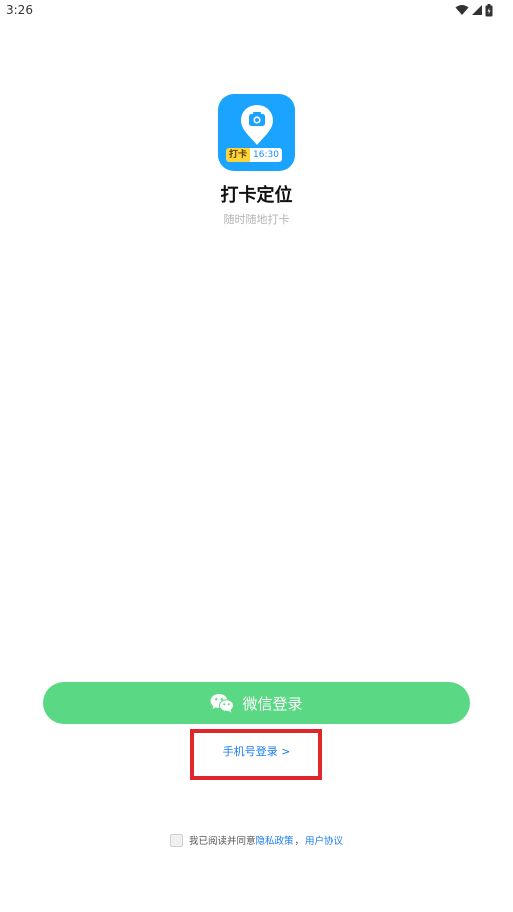 Image resolution: width=513 pixels, height=912 pixels. Describe the element at coordinates (222, 841) in the screenshot. I see `agreement-prefix: 我已阅读并同意` at that location.